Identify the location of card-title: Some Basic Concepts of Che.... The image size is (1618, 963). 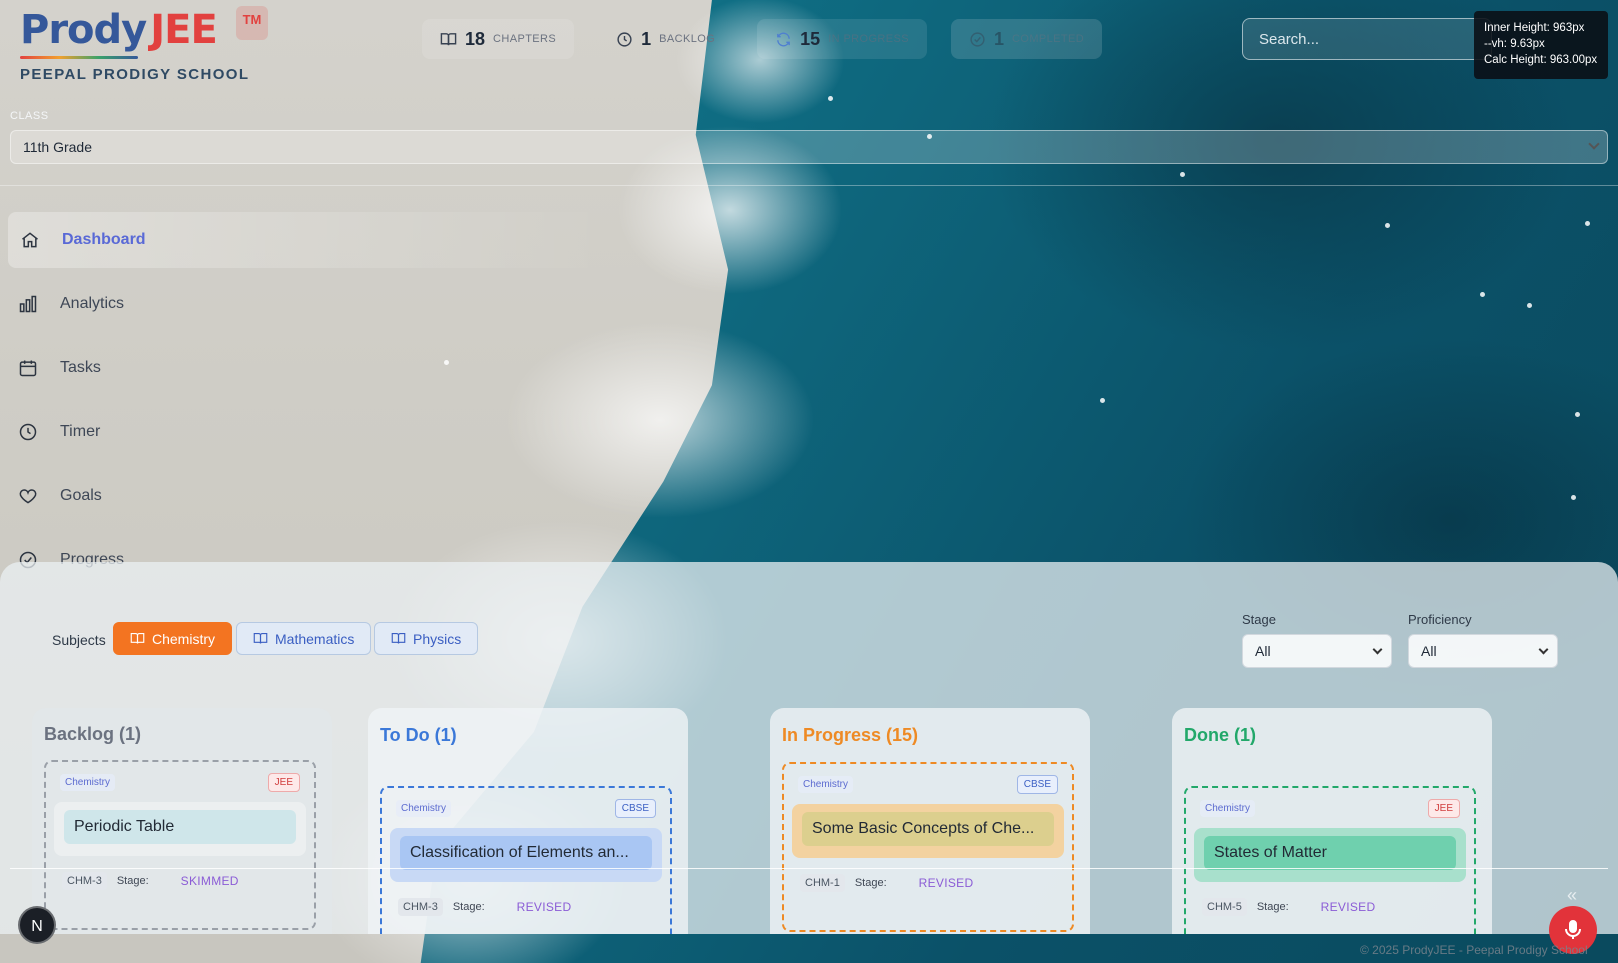
(928, 829).